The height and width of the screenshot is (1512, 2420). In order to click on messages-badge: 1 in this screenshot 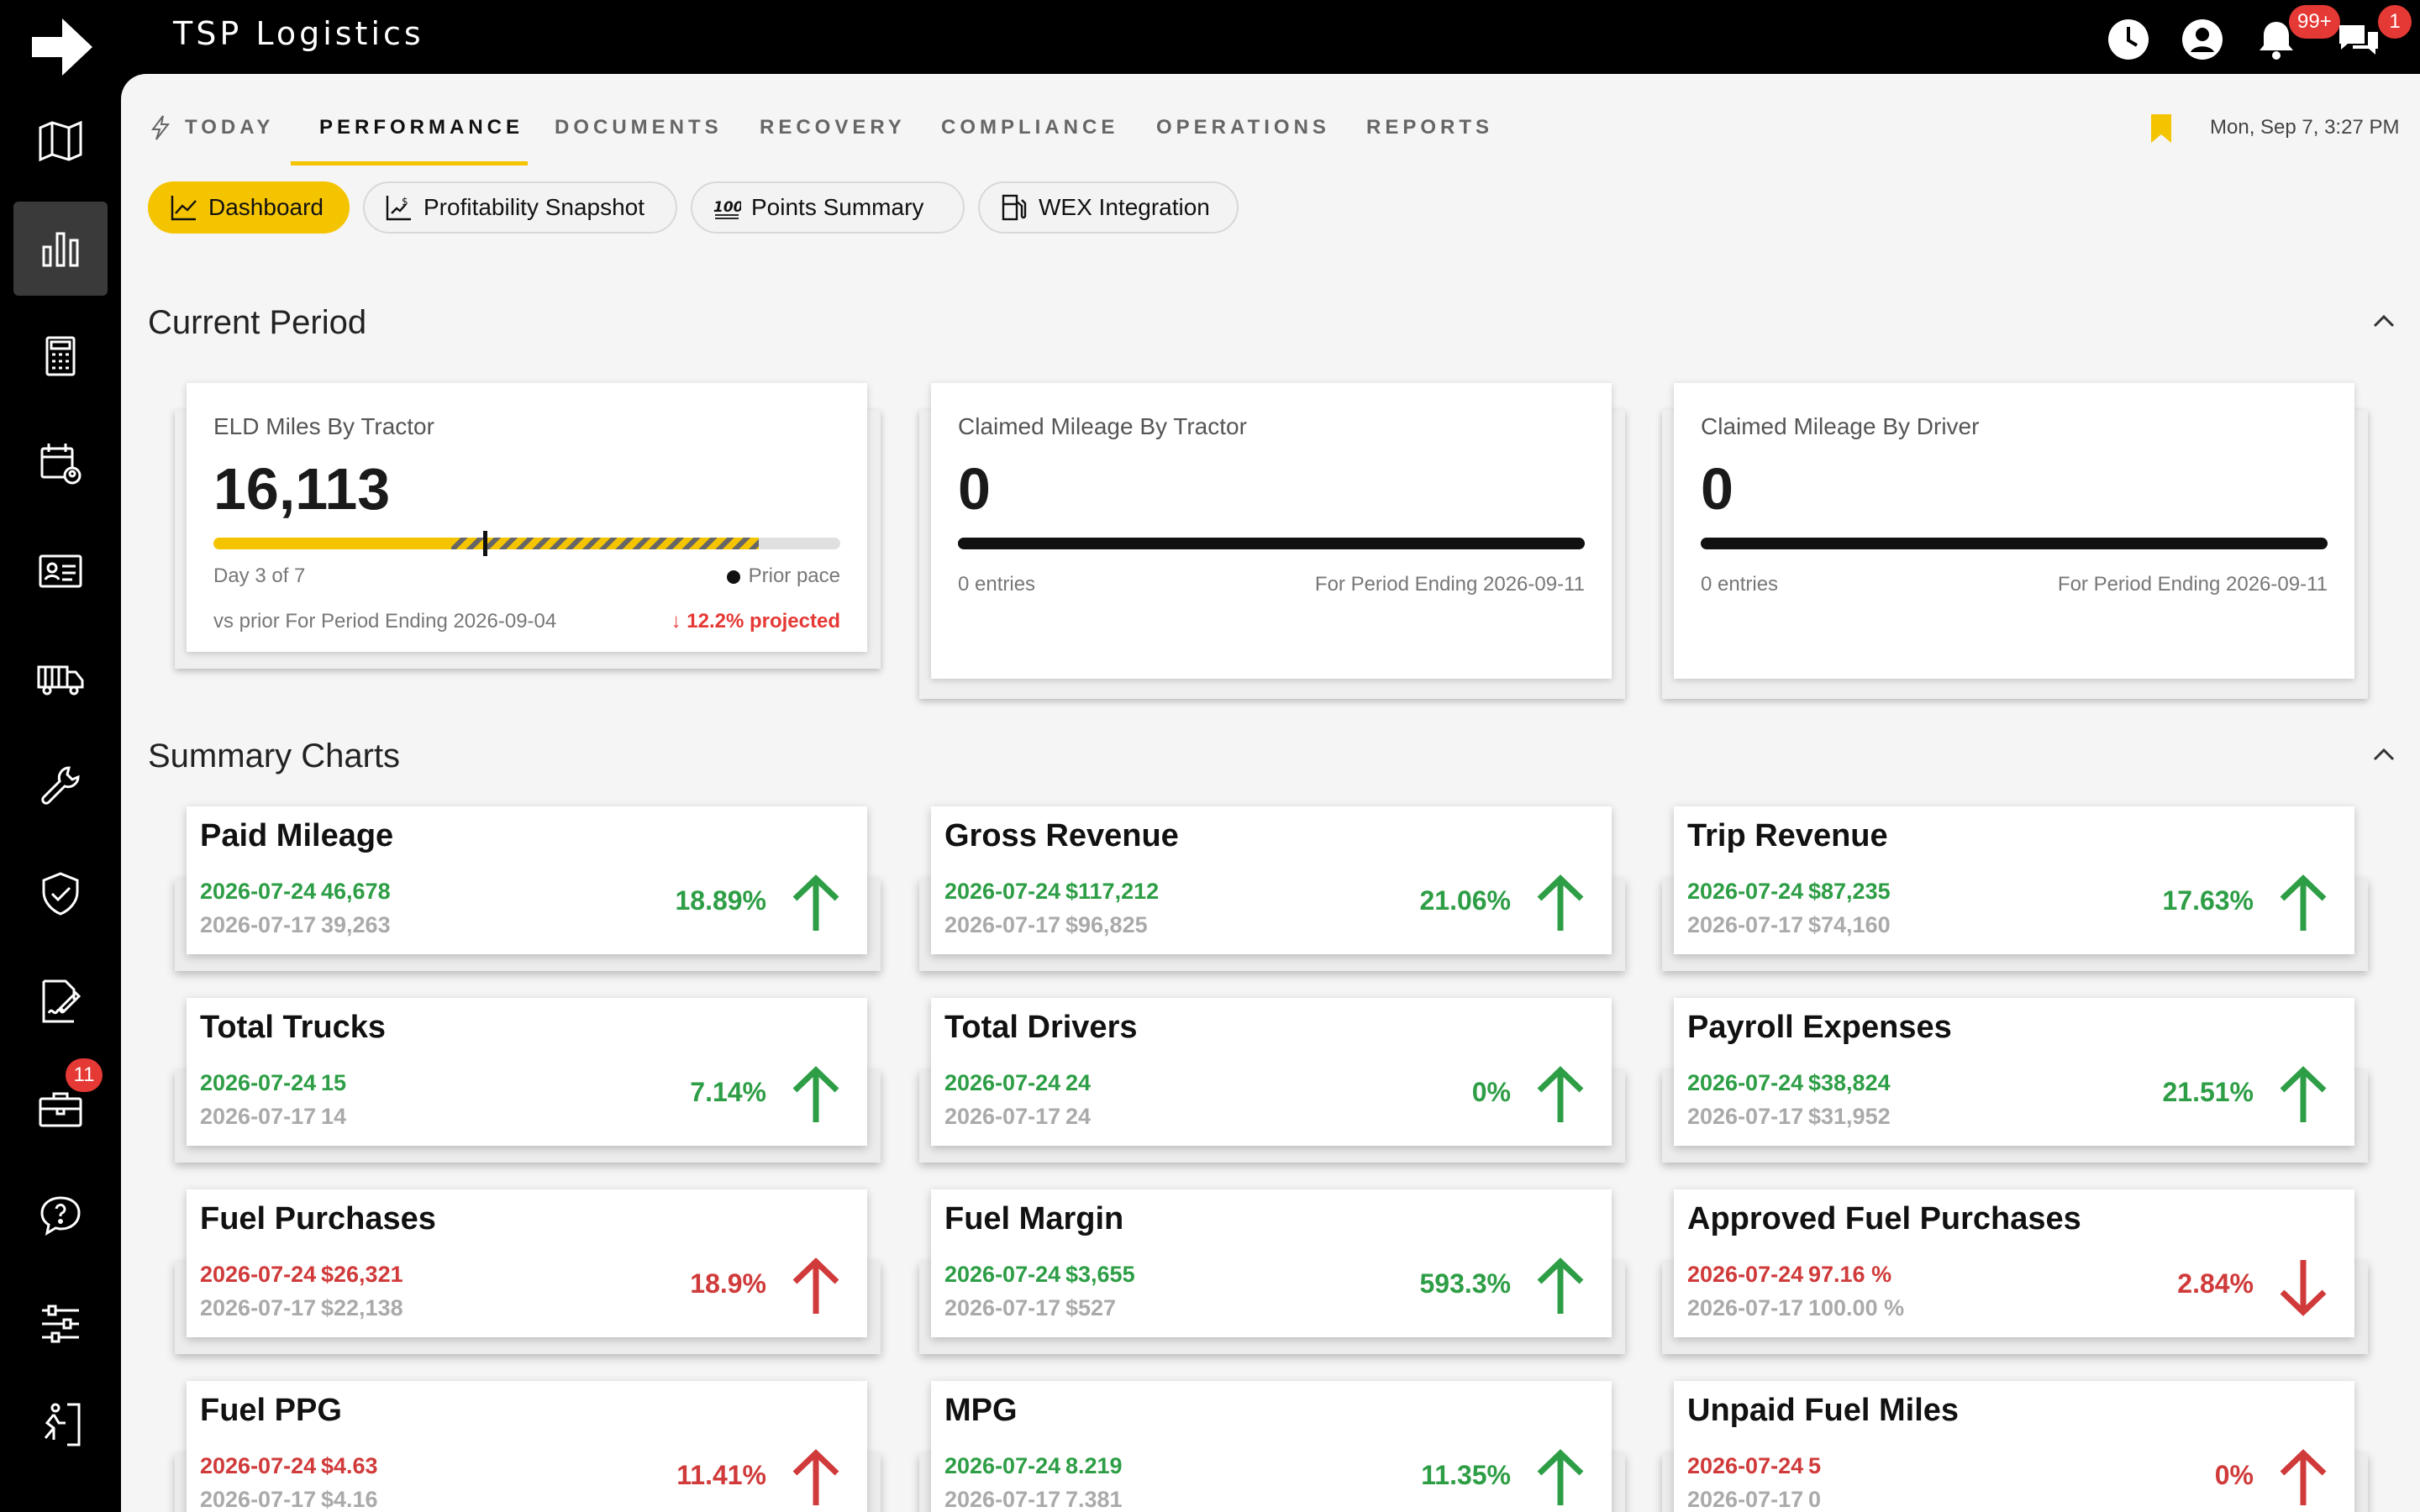, I will do `click(2395, 22)`.